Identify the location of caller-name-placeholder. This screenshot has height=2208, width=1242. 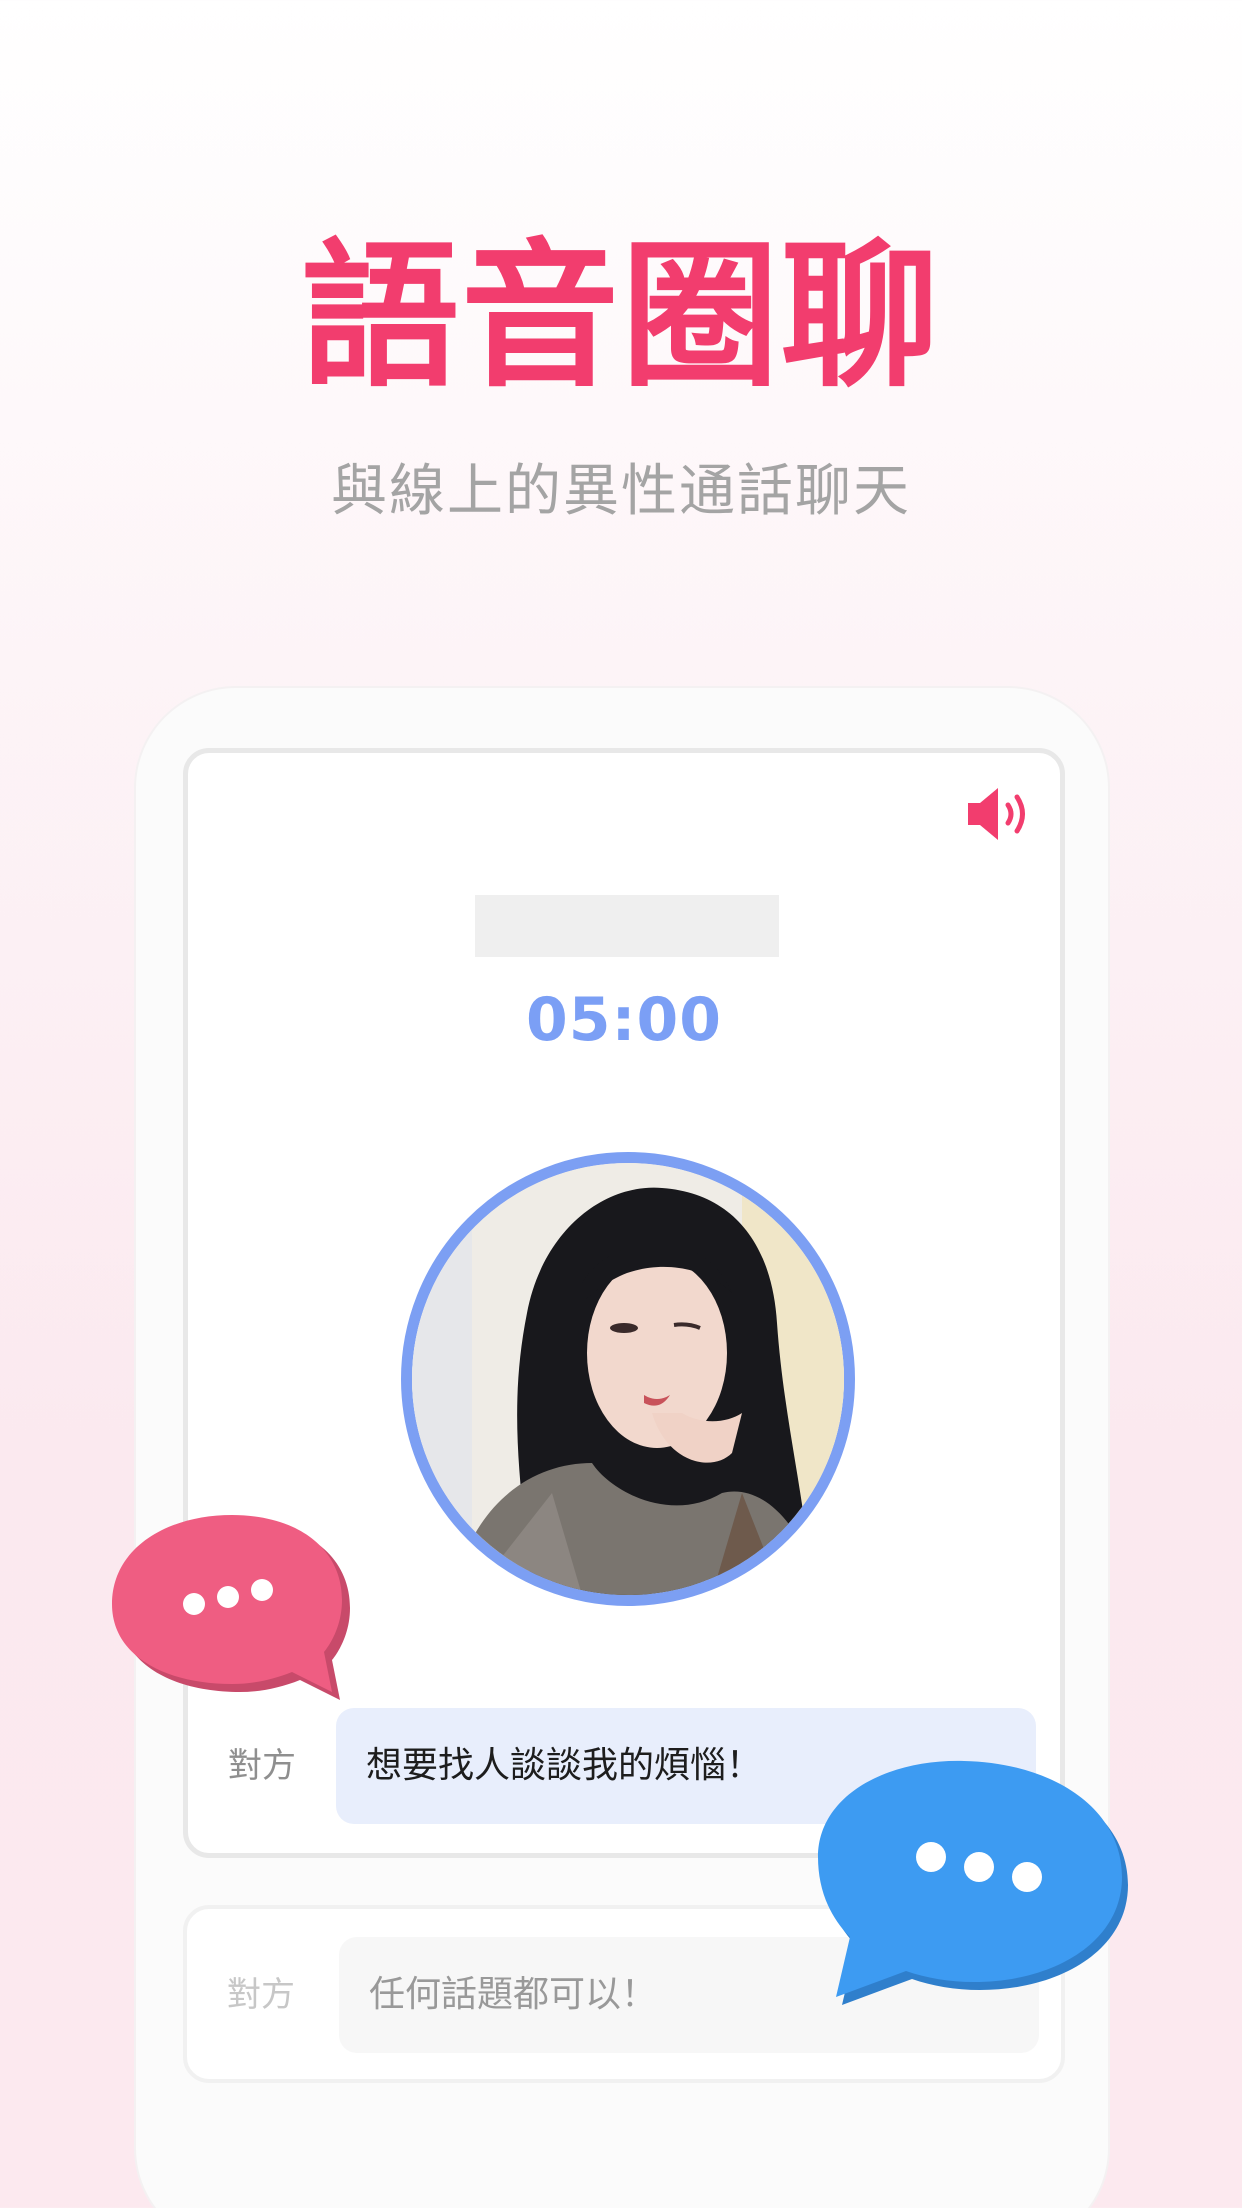
(627, 926).